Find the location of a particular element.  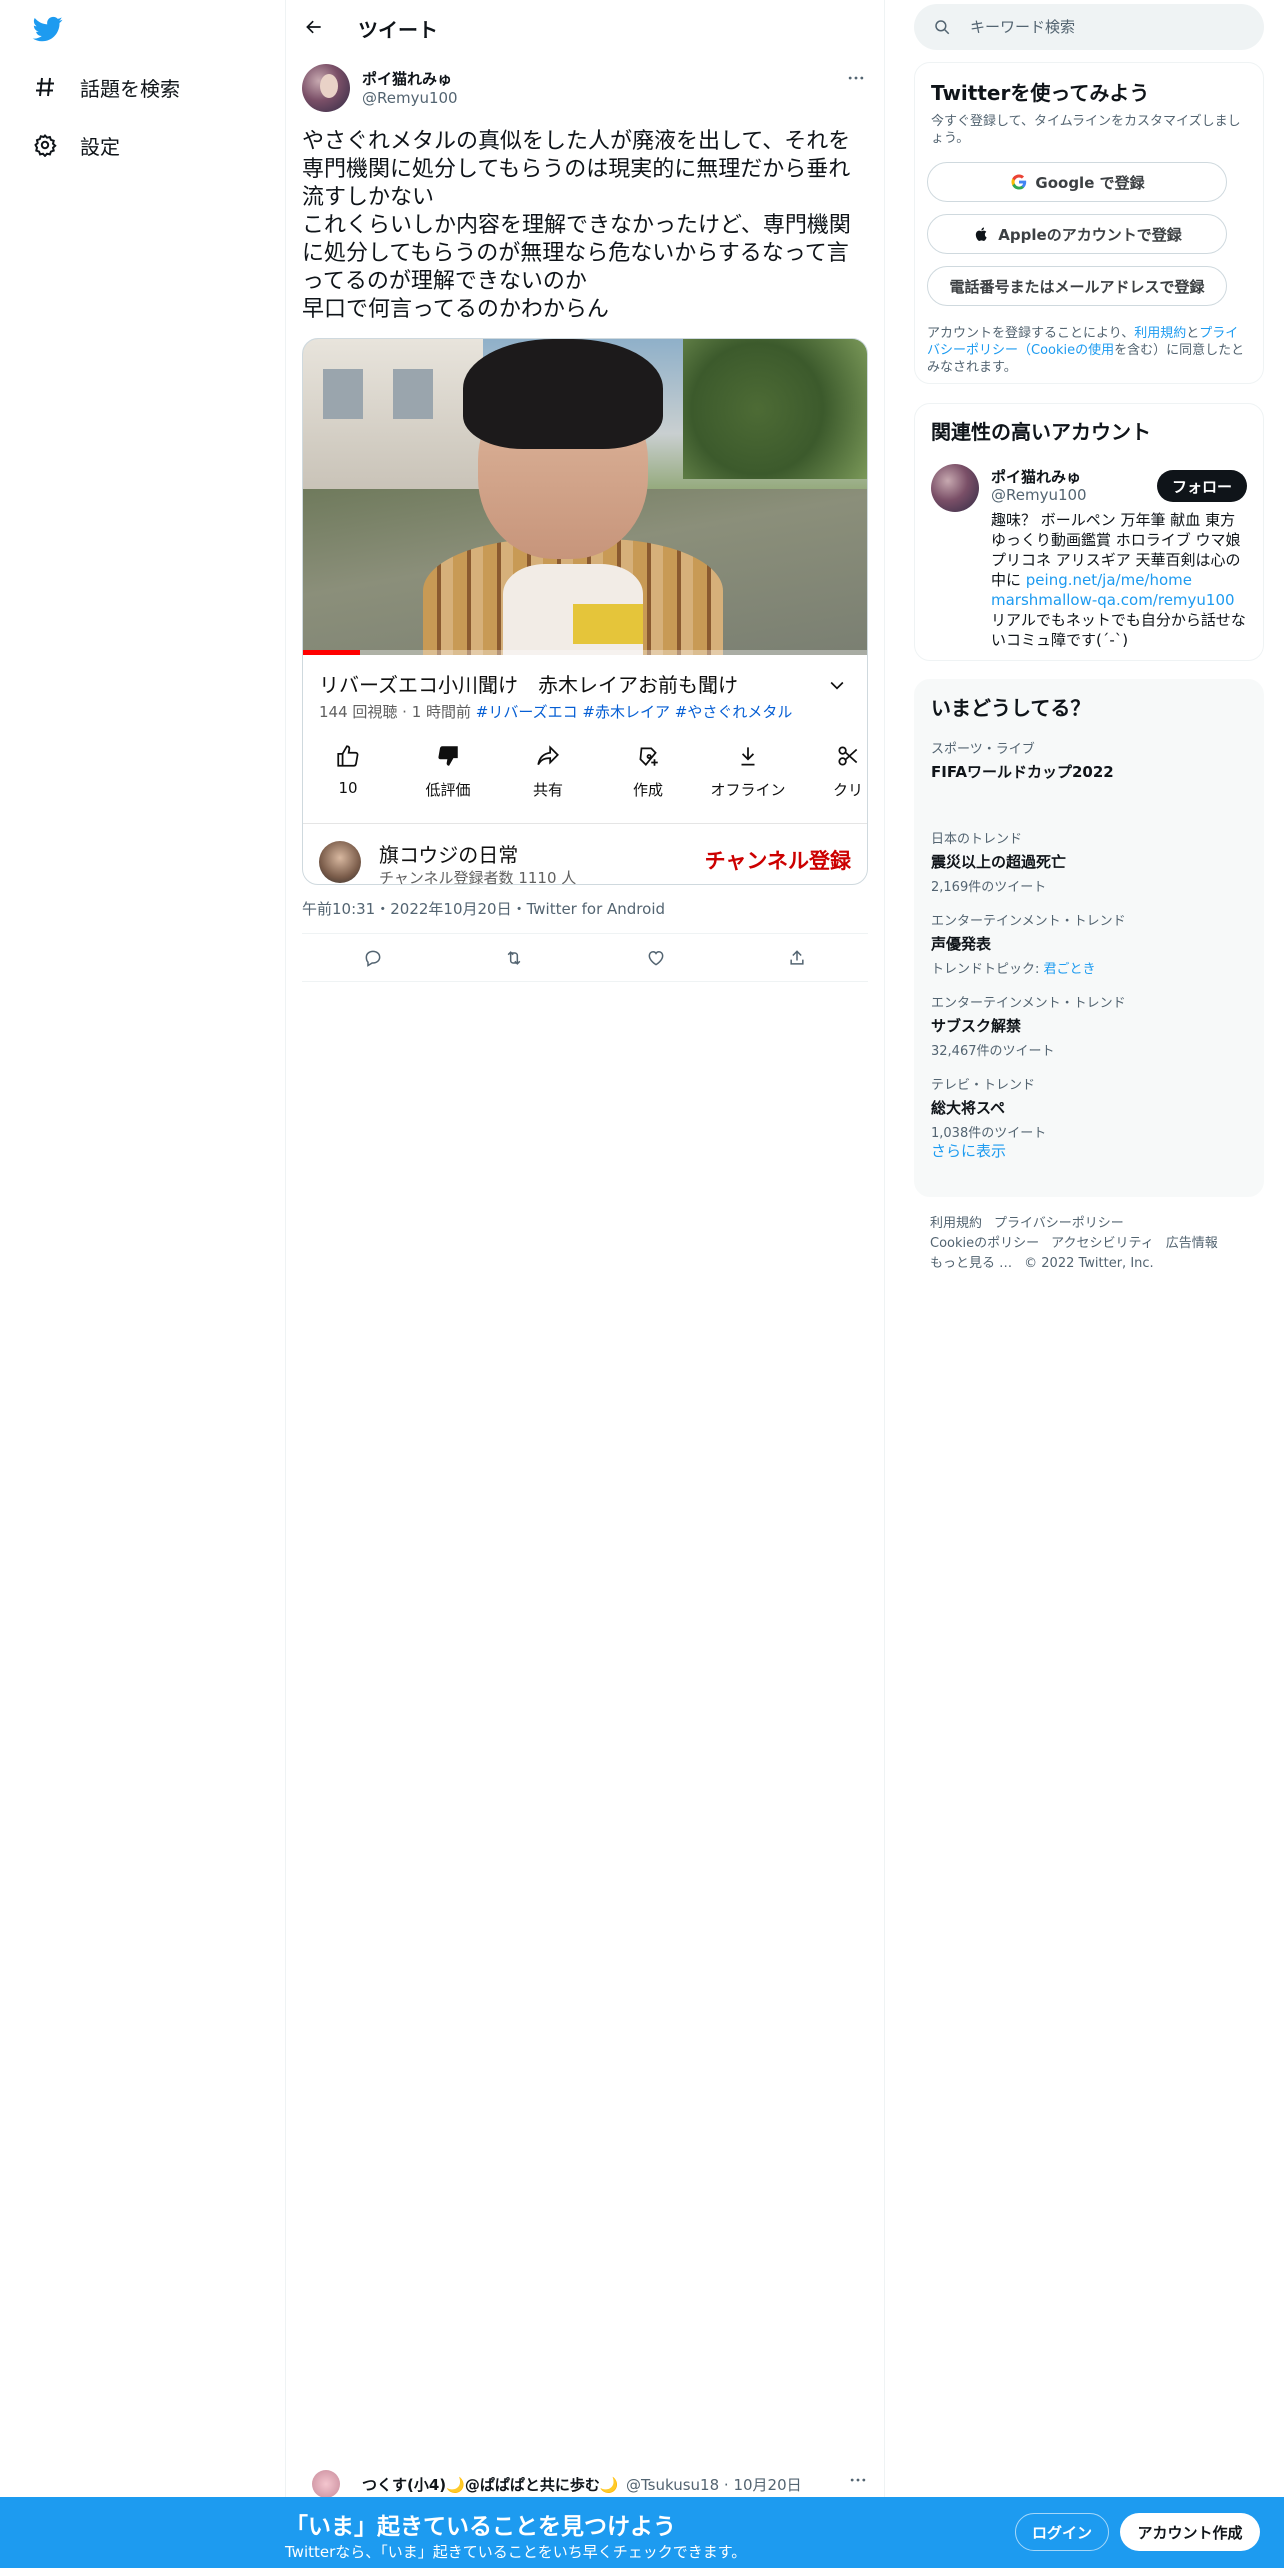

reply-author-handle: @Tsukusu18 · 10月20日 is located at coordinates (714, 2484).